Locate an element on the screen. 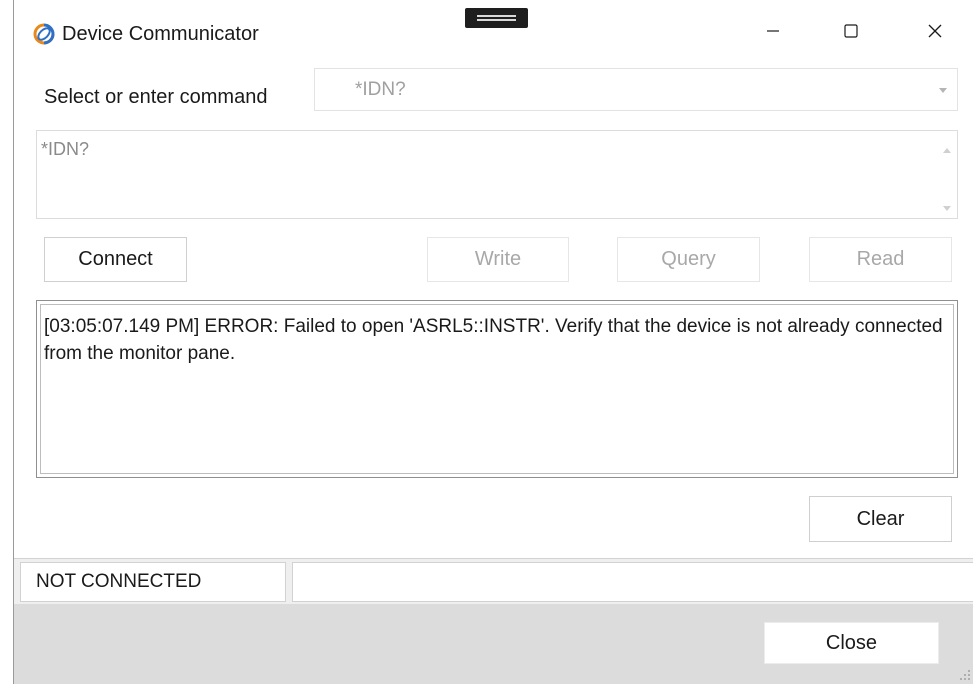 The width and height of the screenshot is (973, 686). app-logo-icon is located at coordinates (44, 34).